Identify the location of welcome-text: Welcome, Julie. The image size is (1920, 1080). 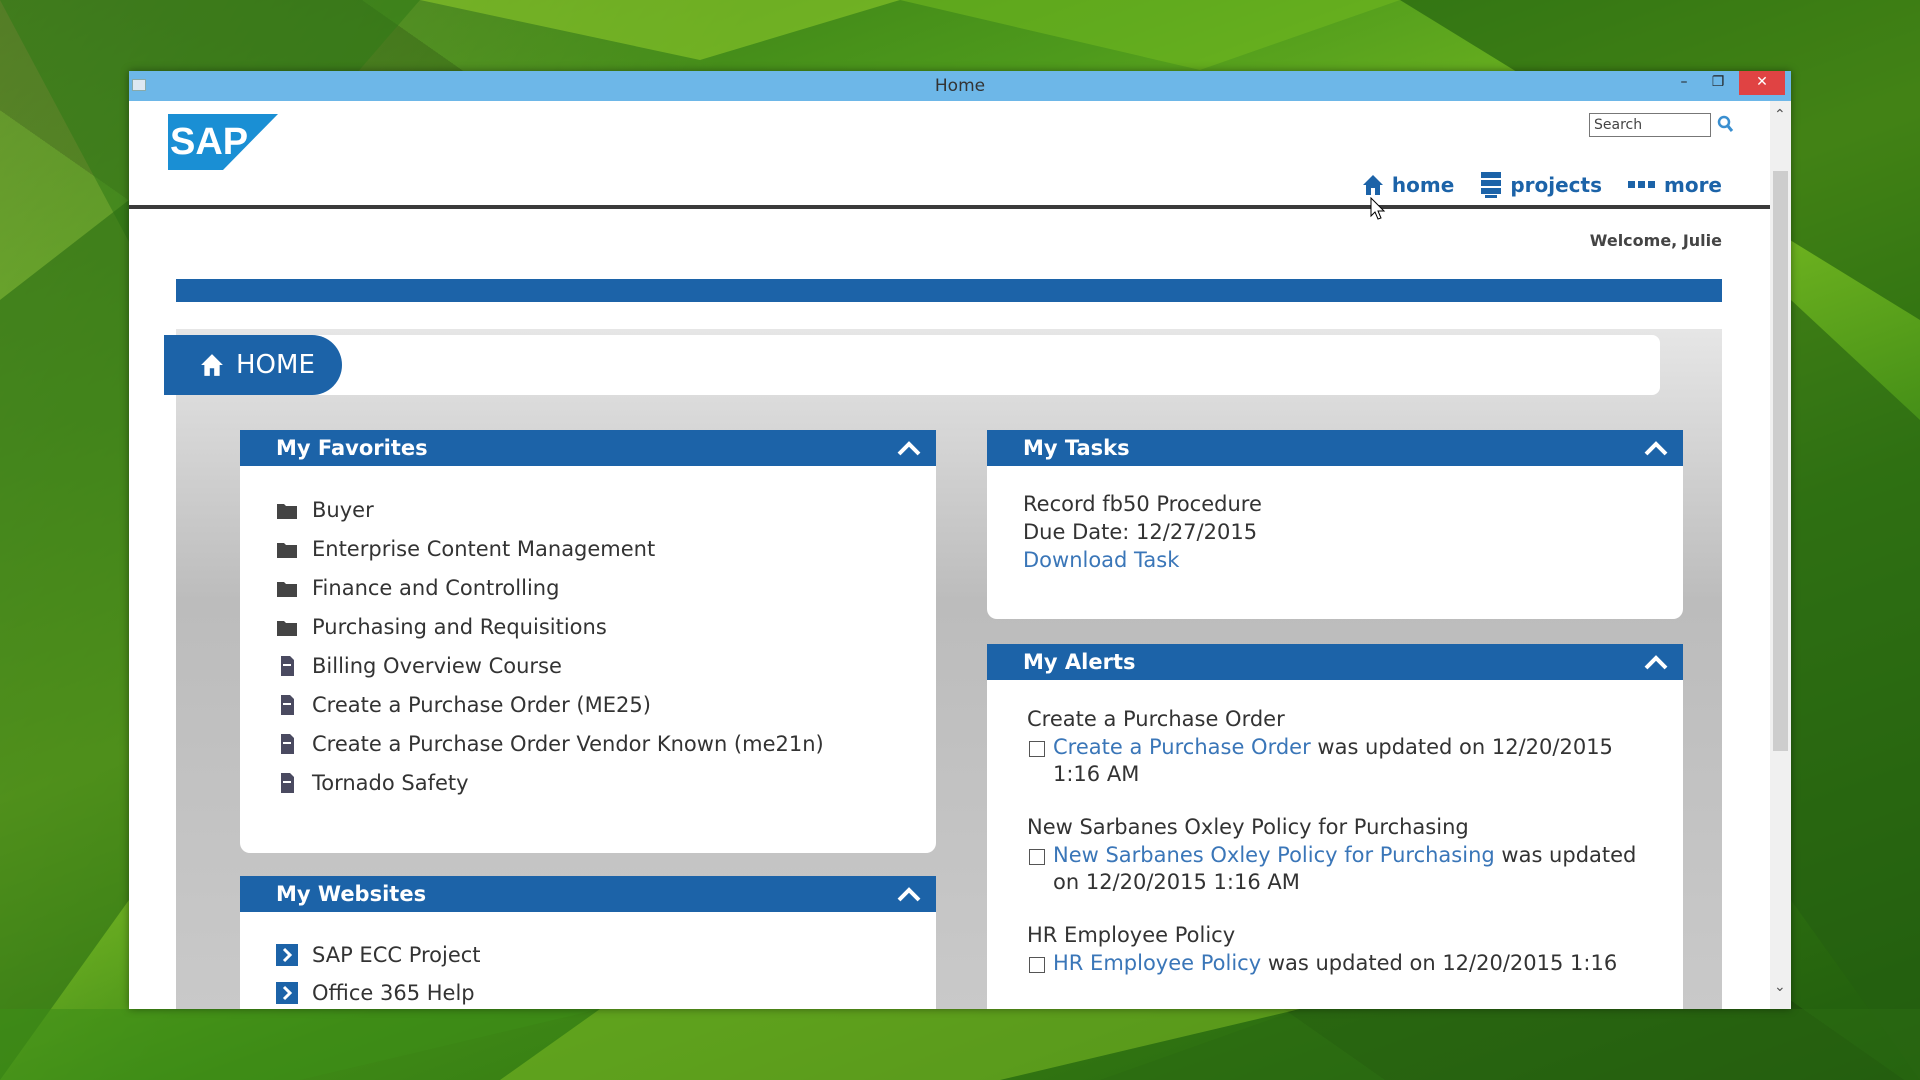
(1655, 240).